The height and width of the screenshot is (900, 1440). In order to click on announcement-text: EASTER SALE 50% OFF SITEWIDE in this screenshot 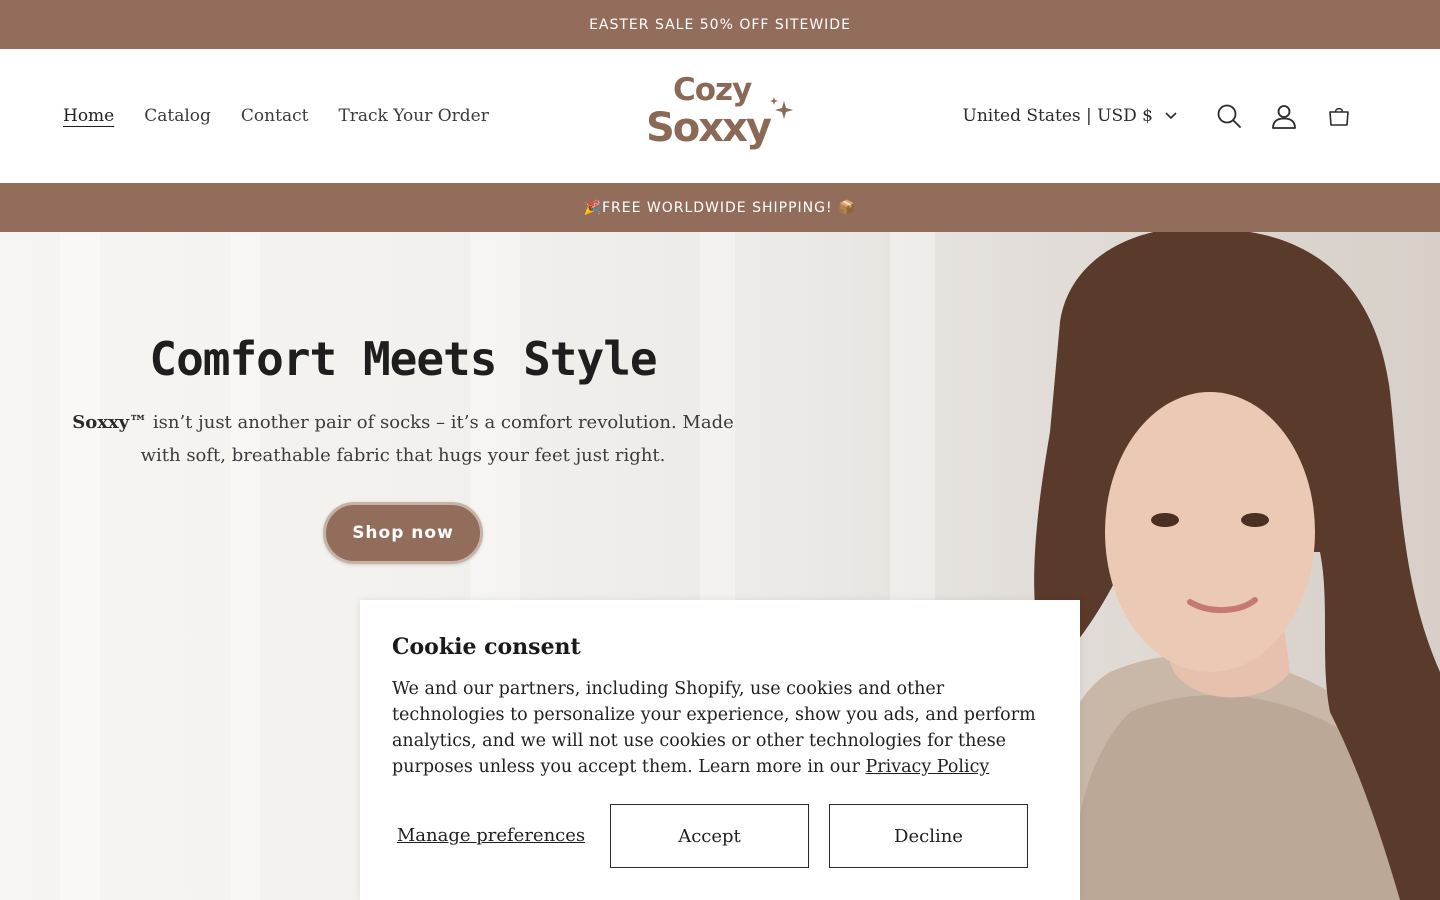, I will do `click(720, 24)`.